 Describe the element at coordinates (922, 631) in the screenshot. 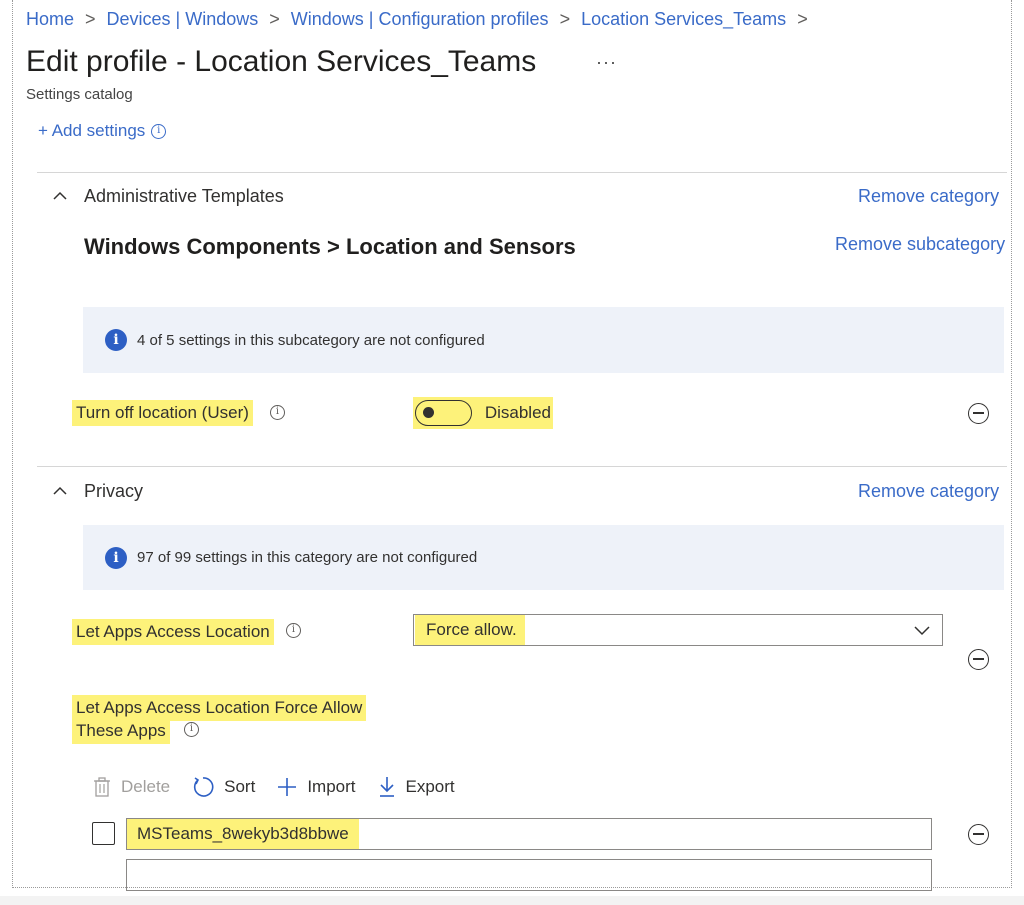

I see `chevron-down-icon` at that location.